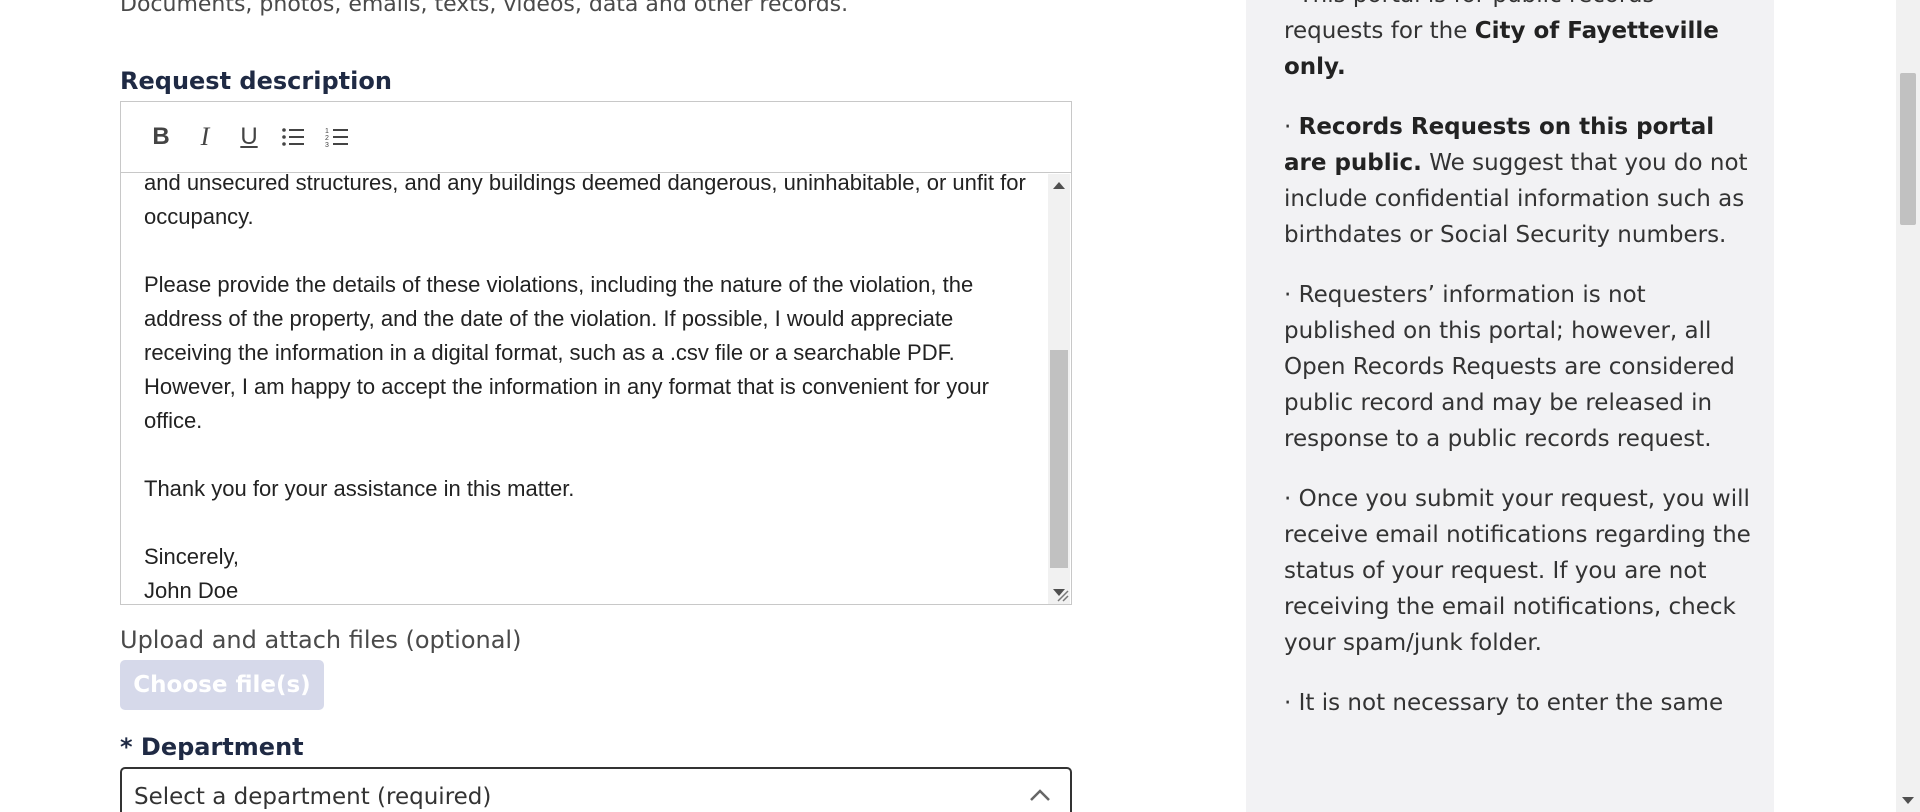  I want to click on underline-button: U, so click(249, 137).